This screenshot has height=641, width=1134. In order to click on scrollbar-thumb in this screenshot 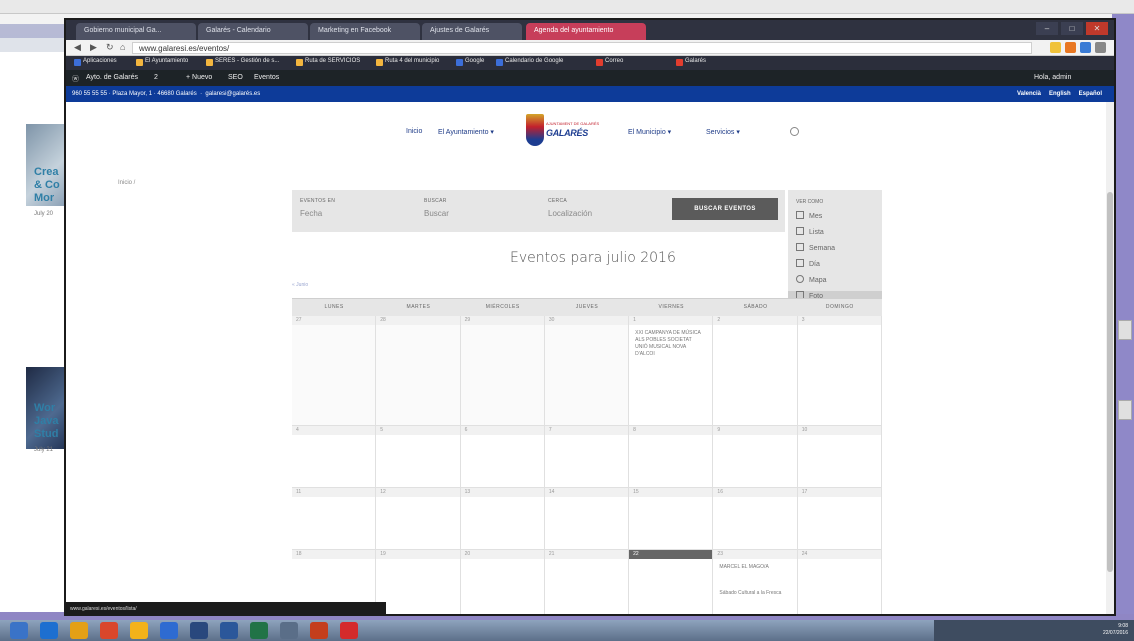, I will do `click(1110, 382)`.